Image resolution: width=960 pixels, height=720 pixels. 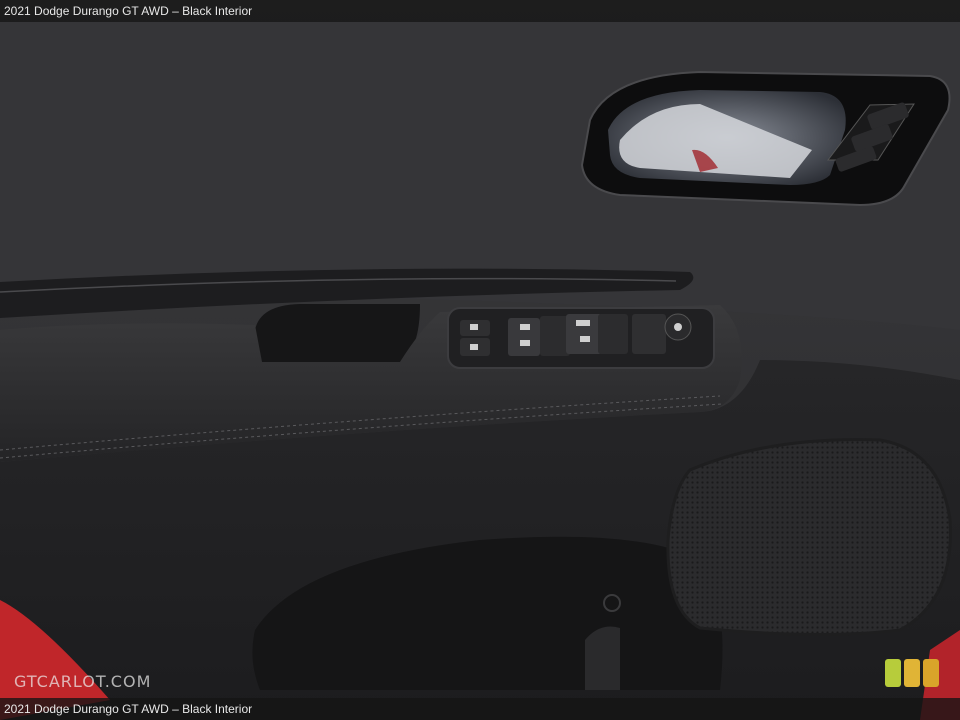 I want to click on rating-badge, so click(x=912, y=673).